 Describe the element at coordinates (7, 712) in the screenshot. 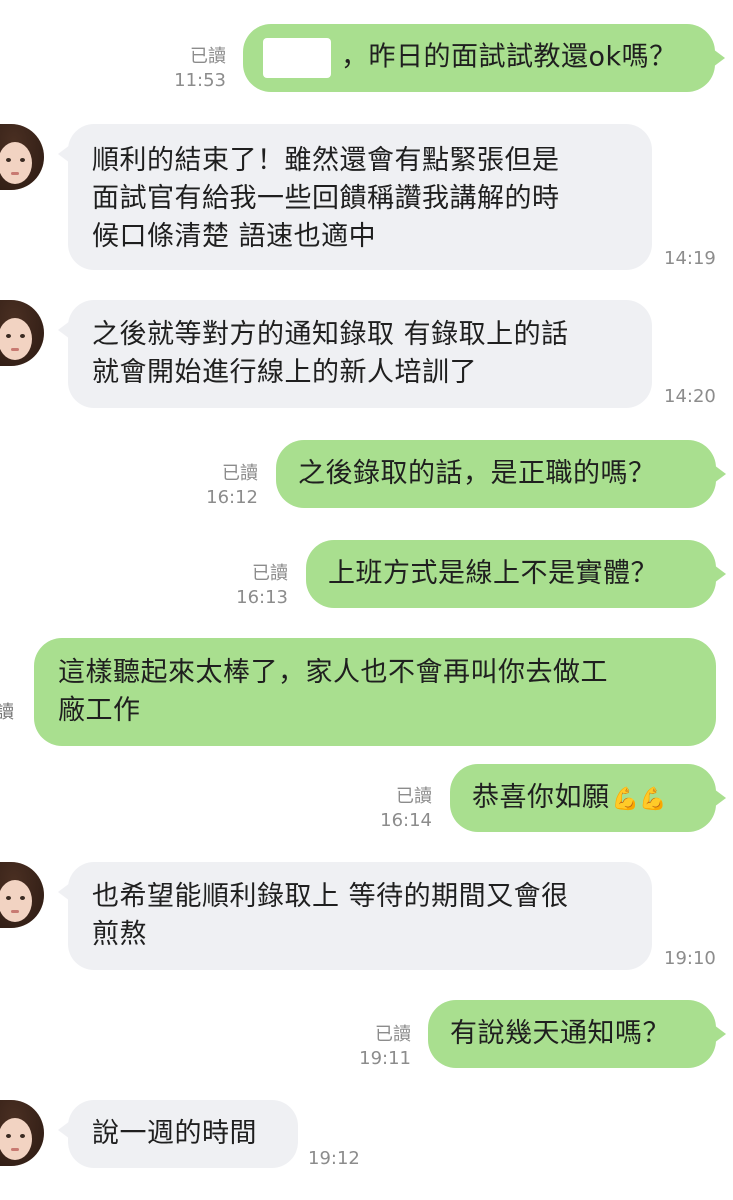

I see `read-status: 讀` at that location.